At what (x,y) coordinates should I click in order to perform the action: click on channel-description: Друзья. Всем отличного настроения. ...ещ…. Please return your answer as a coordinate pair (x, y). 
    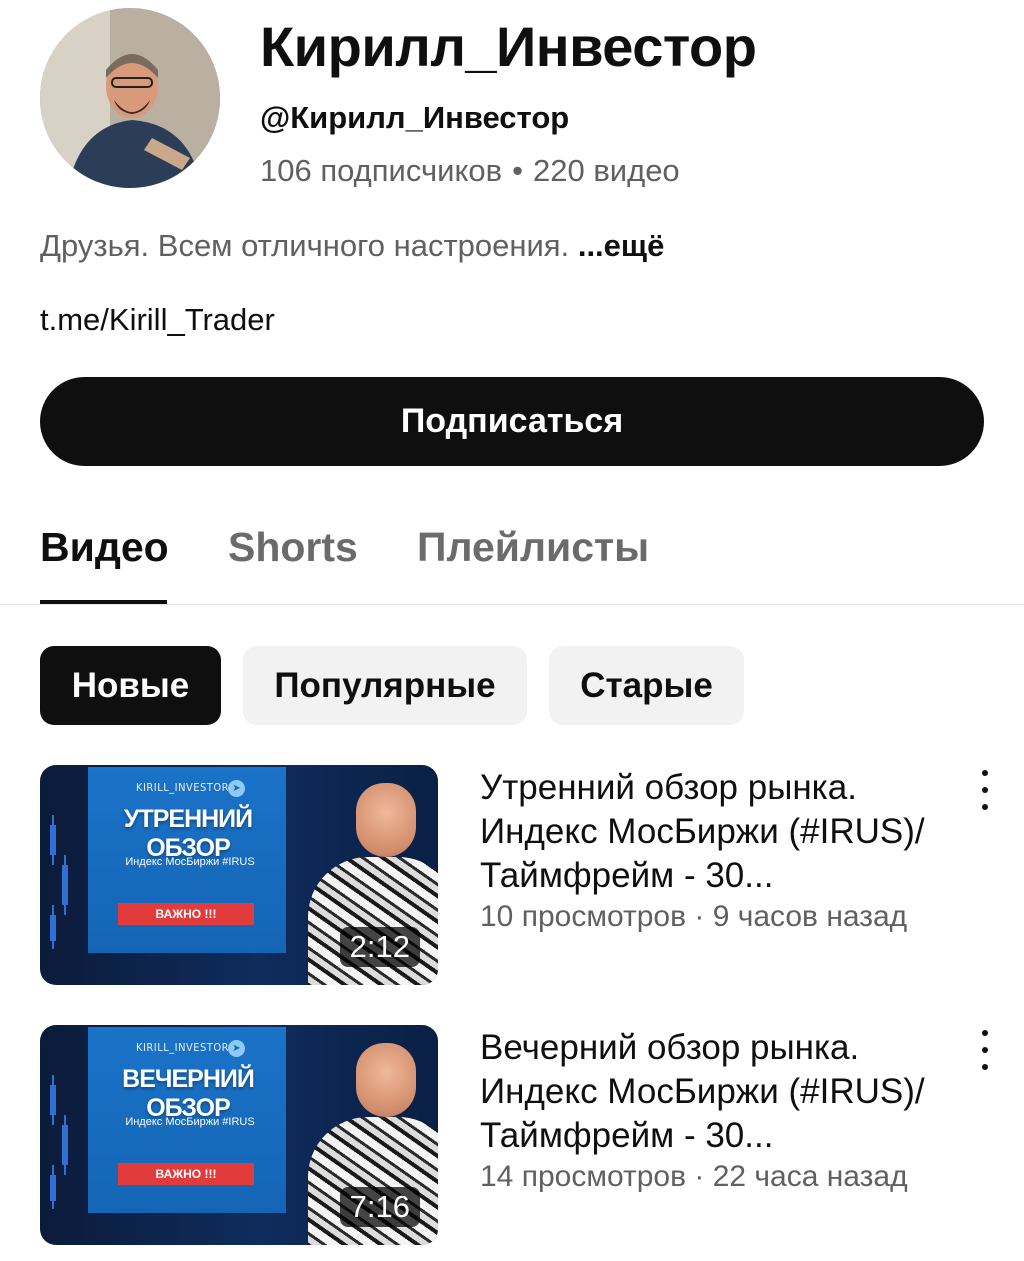
    Looking at the image, I should click on (352, 246).